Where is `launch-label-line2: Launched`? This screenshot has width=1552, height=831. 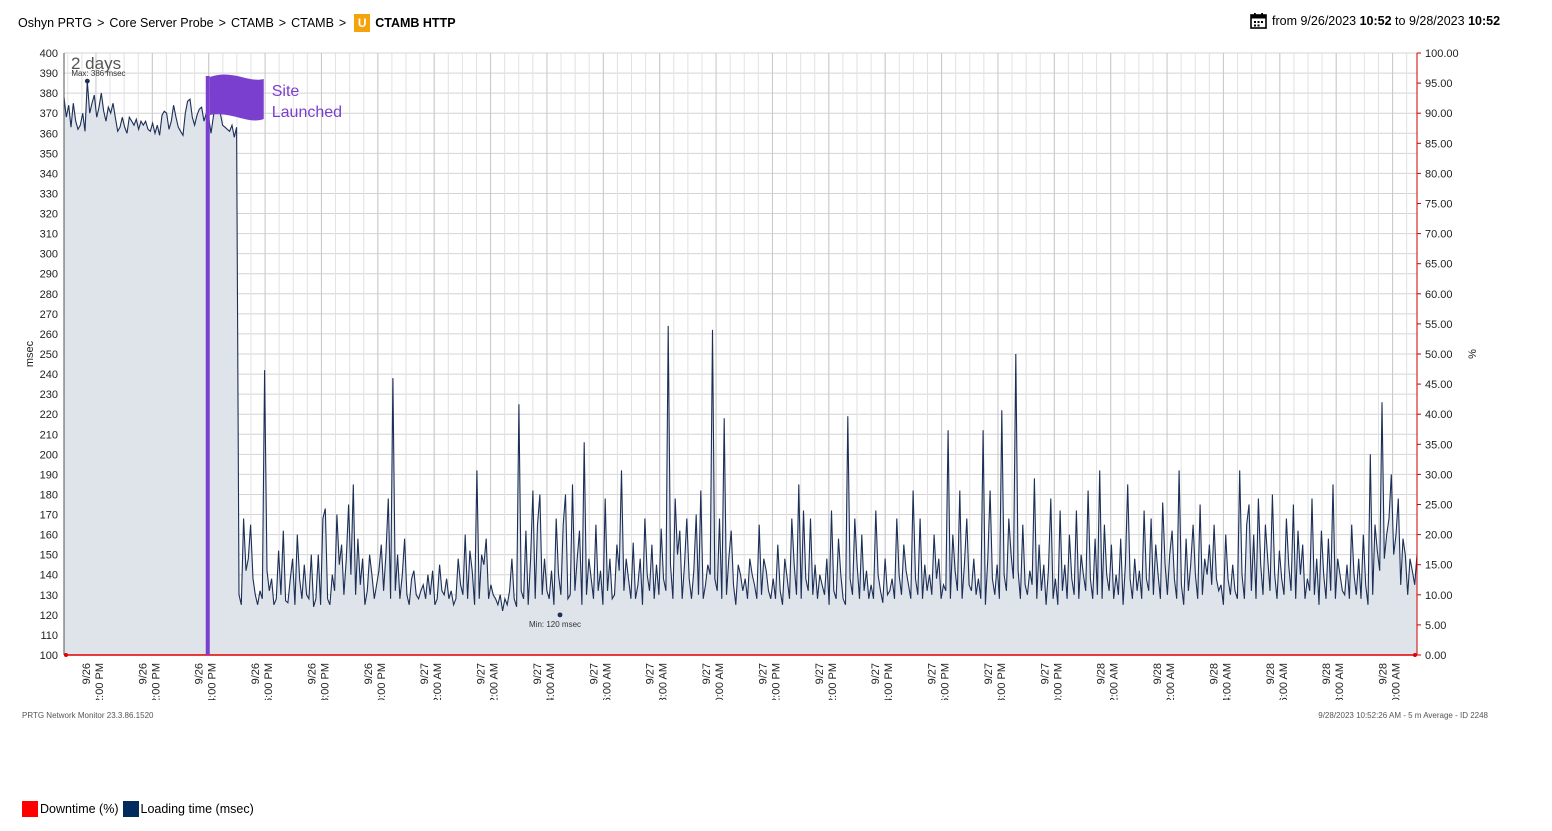
launch-label-line2: Launched is located at coordinates (307, 112).